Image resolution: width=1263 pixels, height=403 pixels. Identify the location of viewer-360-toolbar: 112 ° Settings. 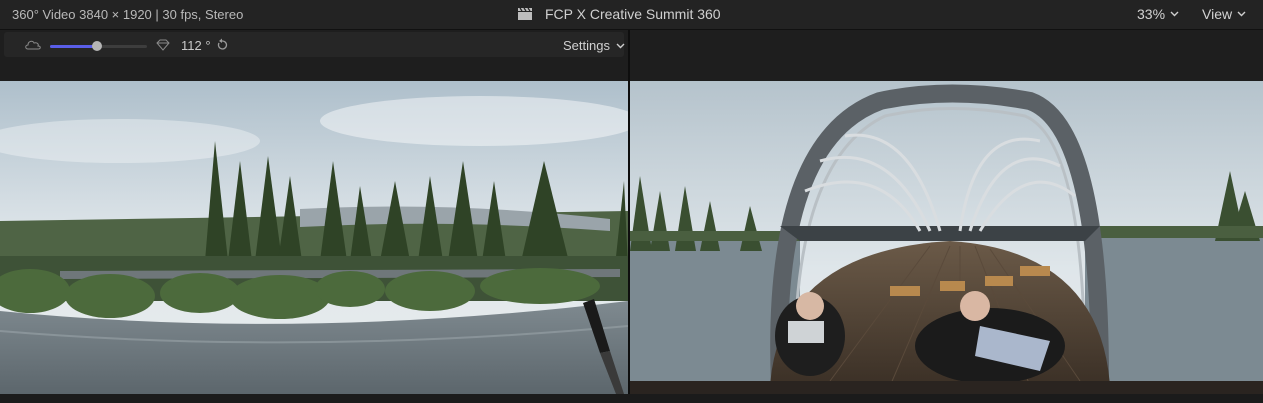
(314, 55).